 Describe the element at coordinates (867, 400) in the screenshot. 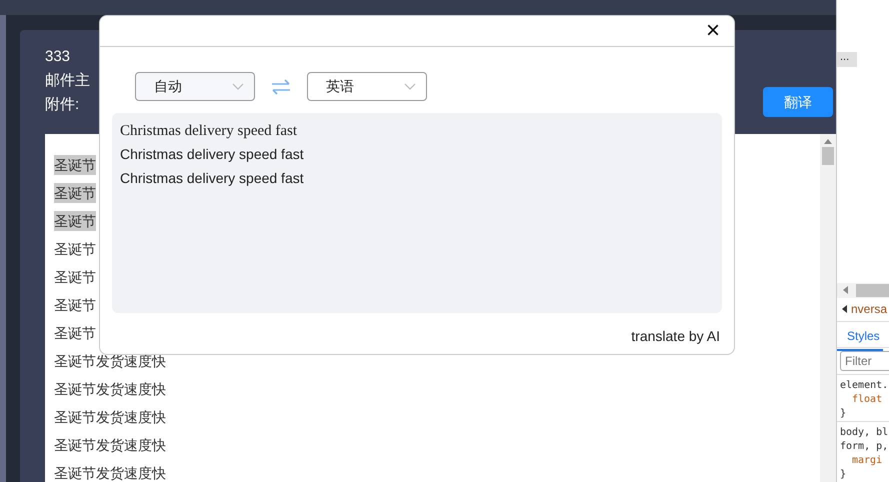

I see `code-text: float` at that location.